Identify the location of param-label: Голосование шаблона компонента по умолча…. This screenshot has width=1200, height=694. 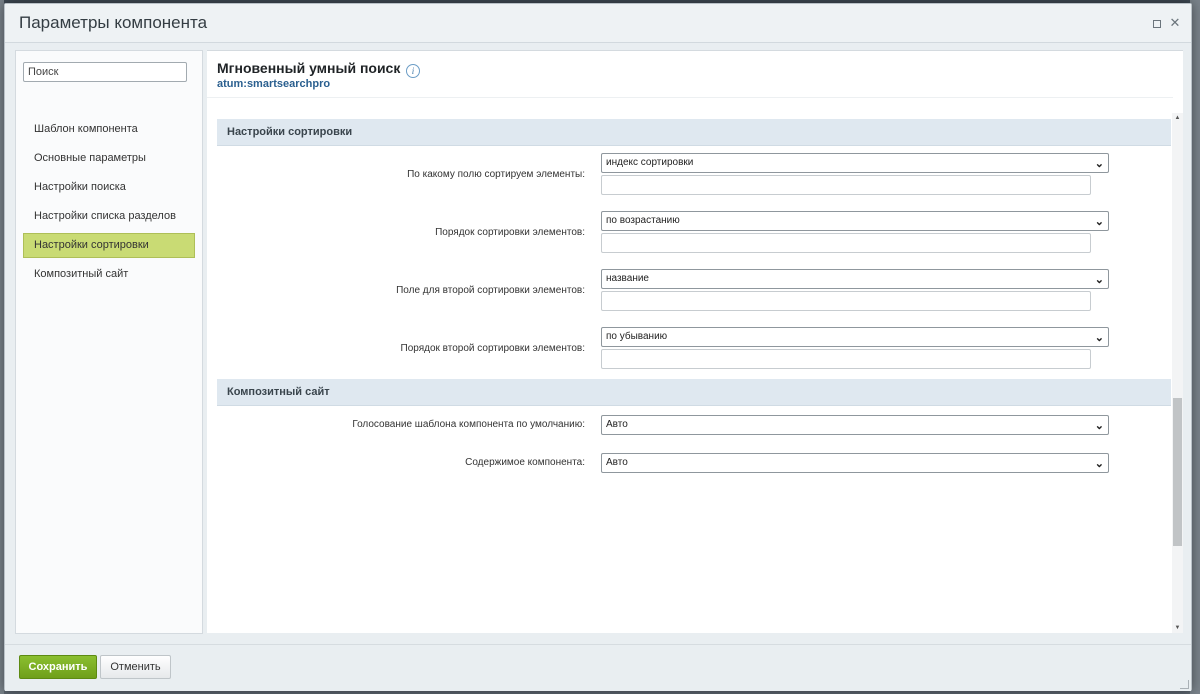
(468, 424).